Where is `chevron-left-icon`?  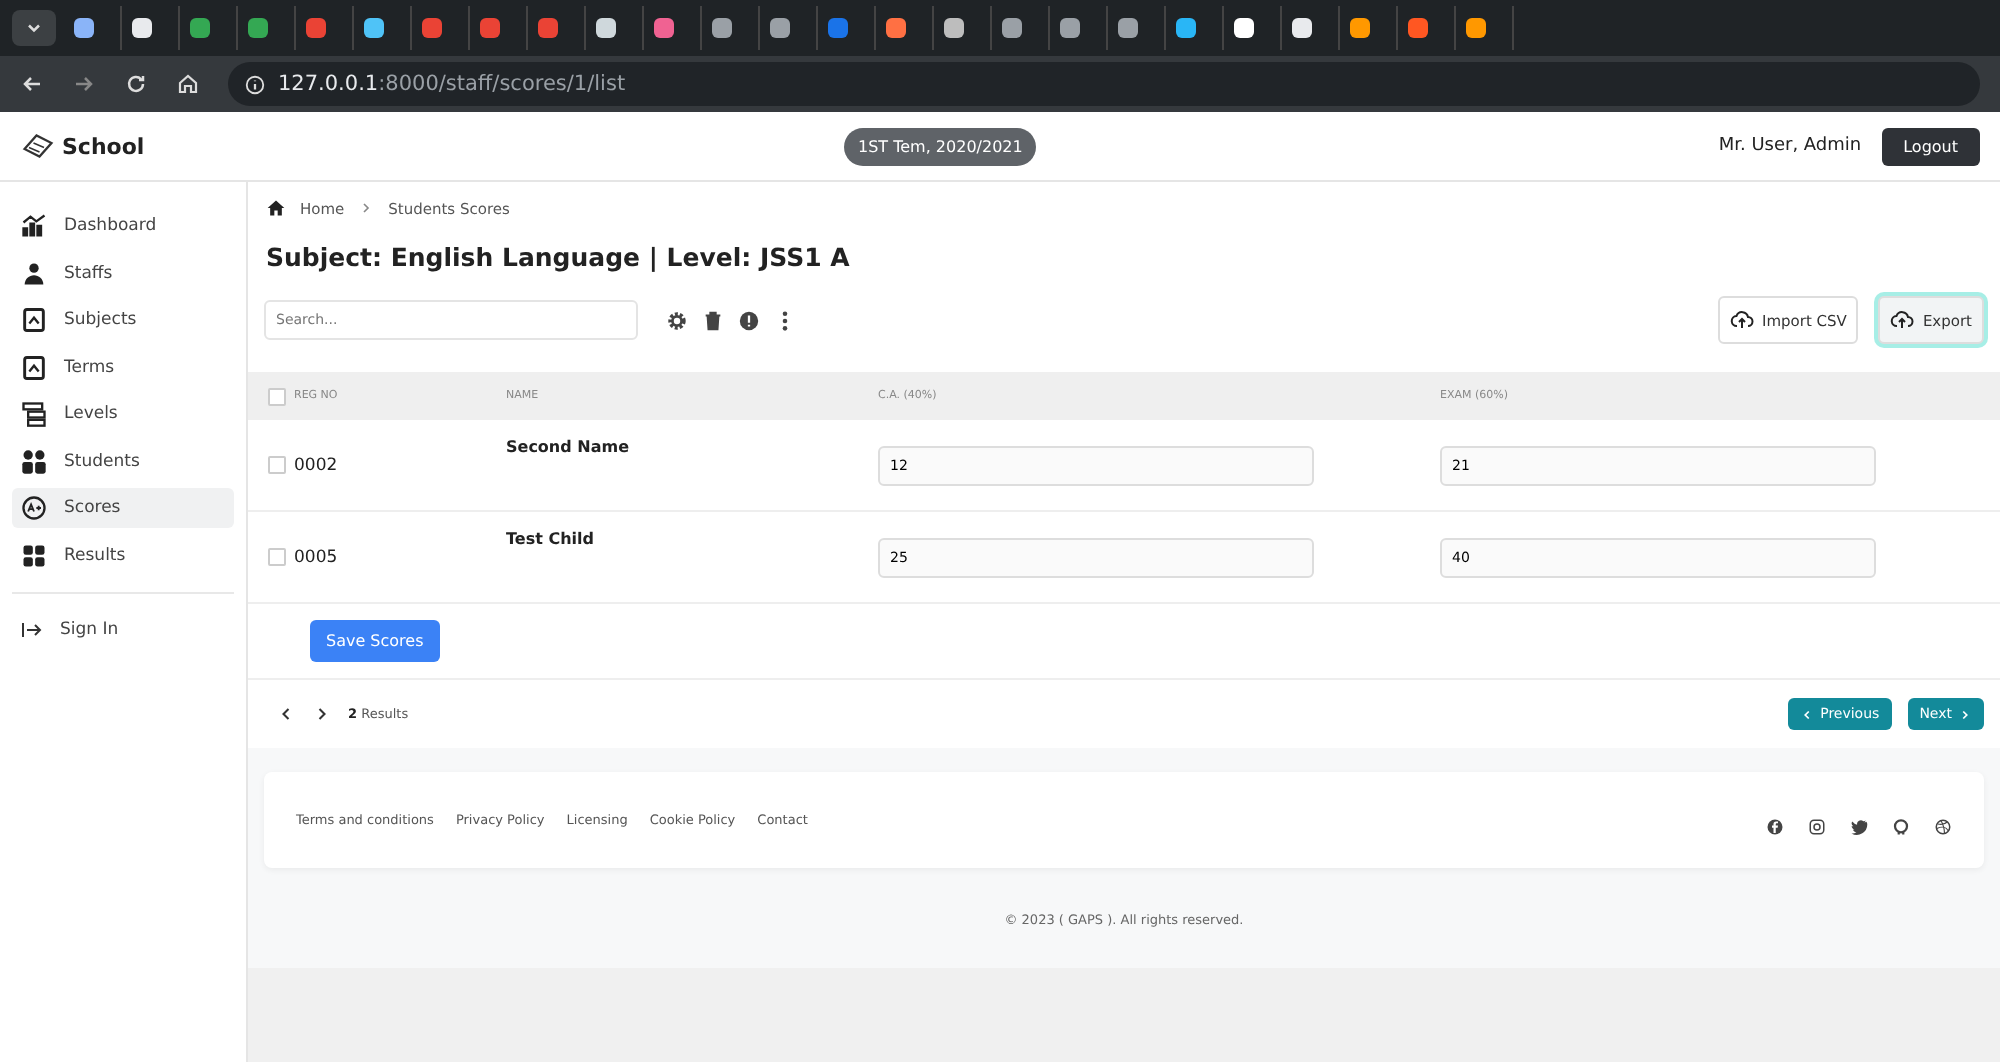
chevron-left-icon is located at coordinates (1807, 714).